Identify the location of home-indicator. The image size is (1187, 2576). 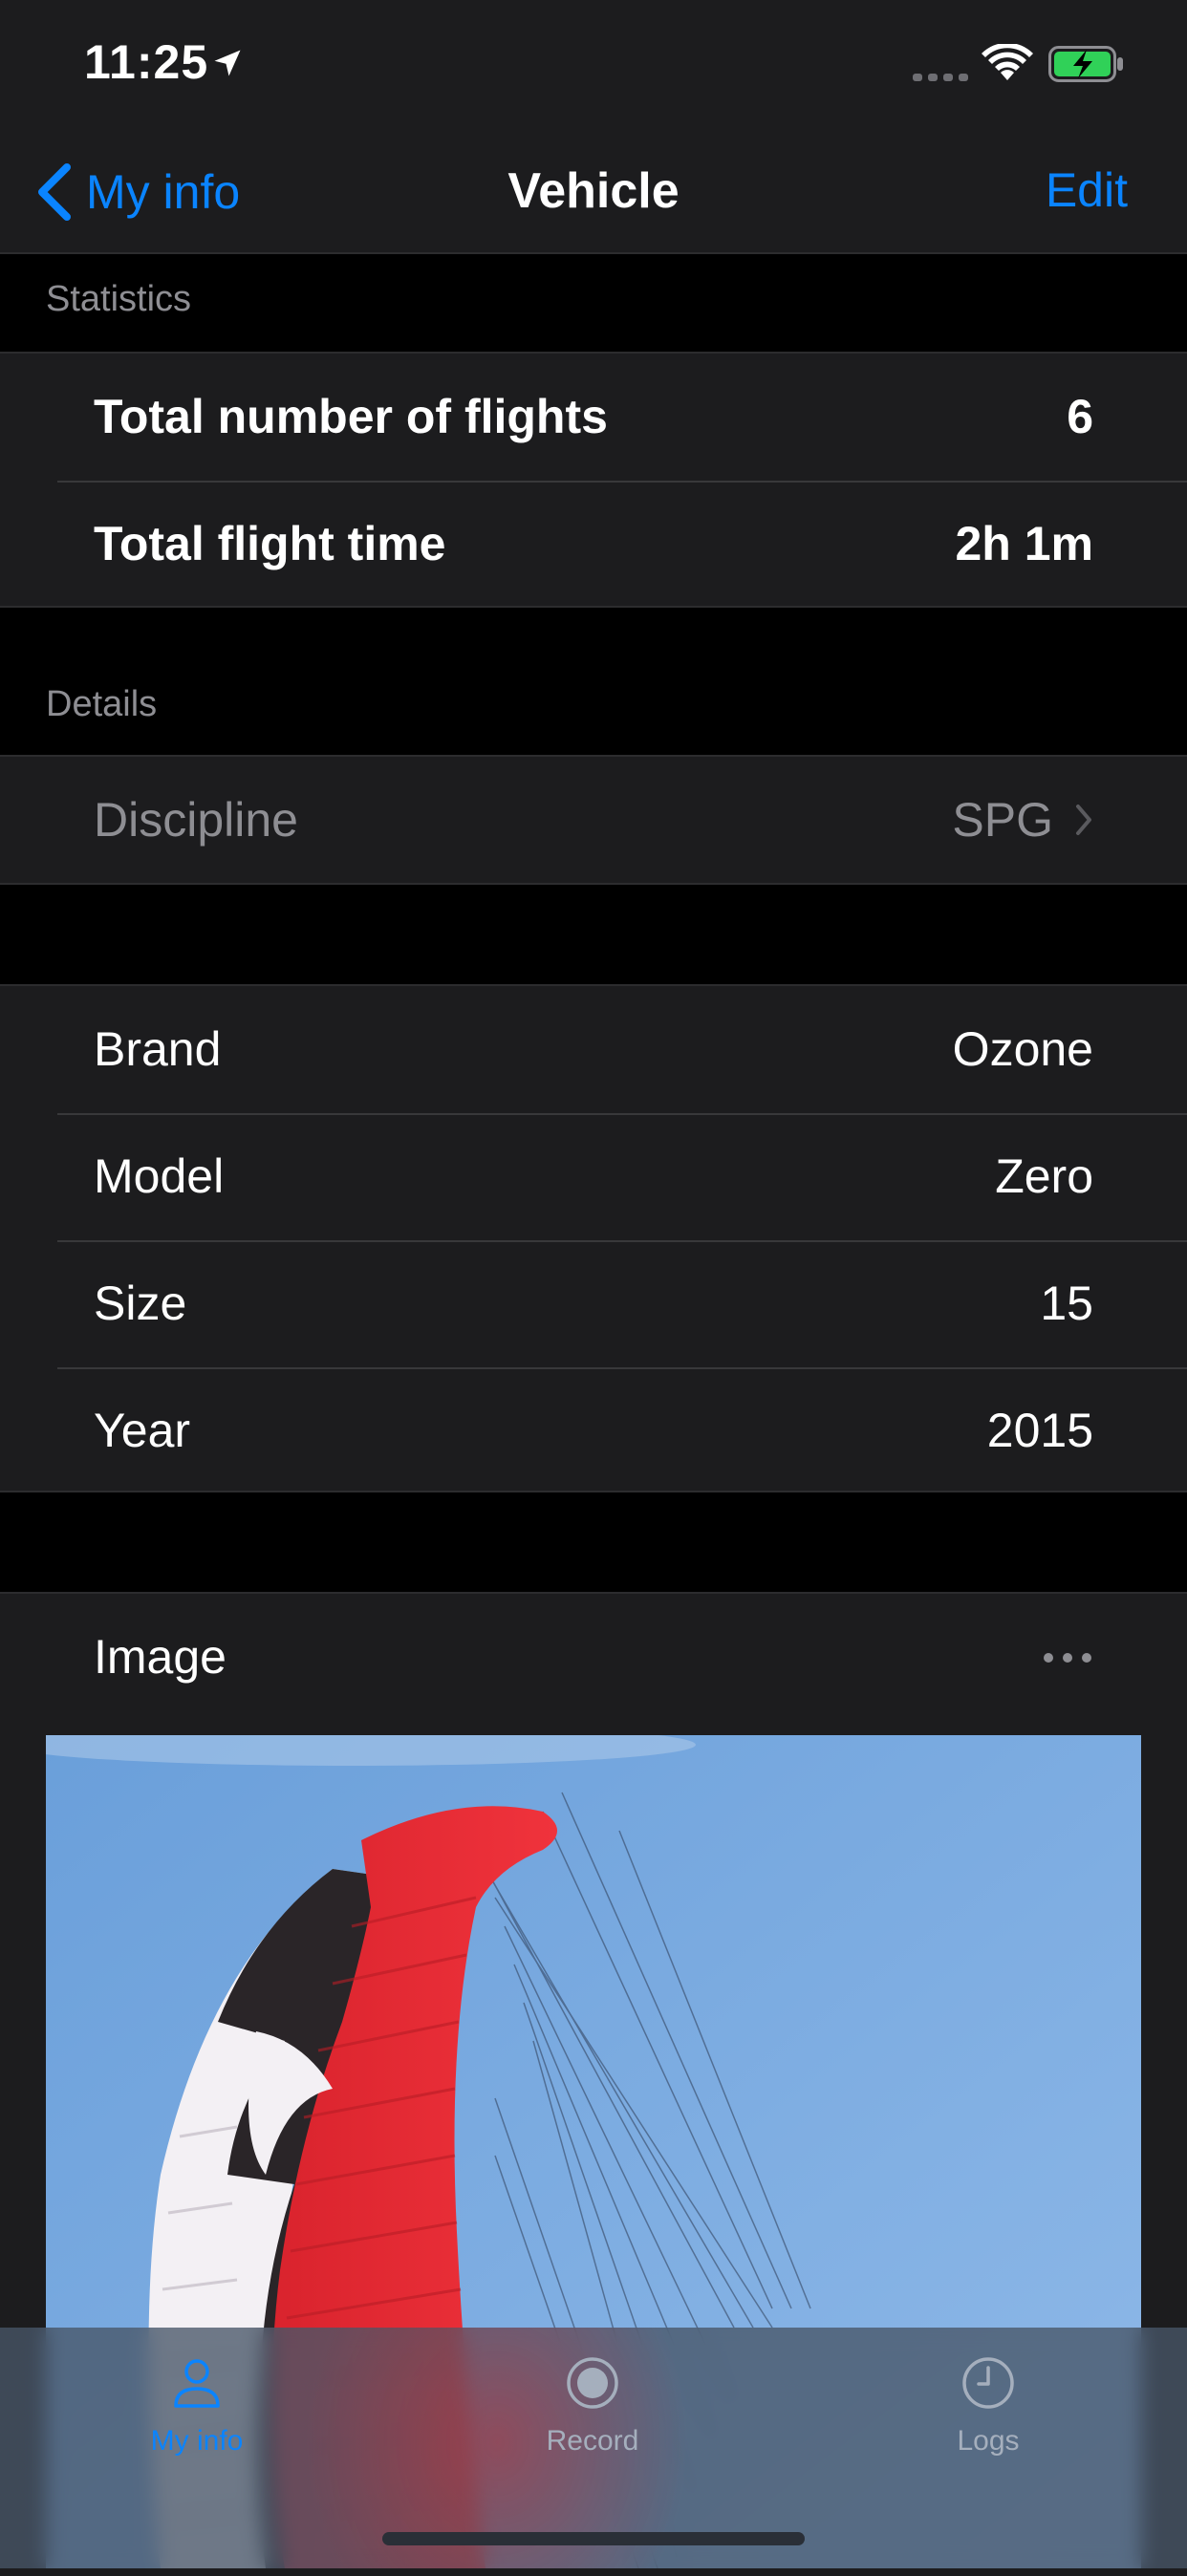
(593, 2538).